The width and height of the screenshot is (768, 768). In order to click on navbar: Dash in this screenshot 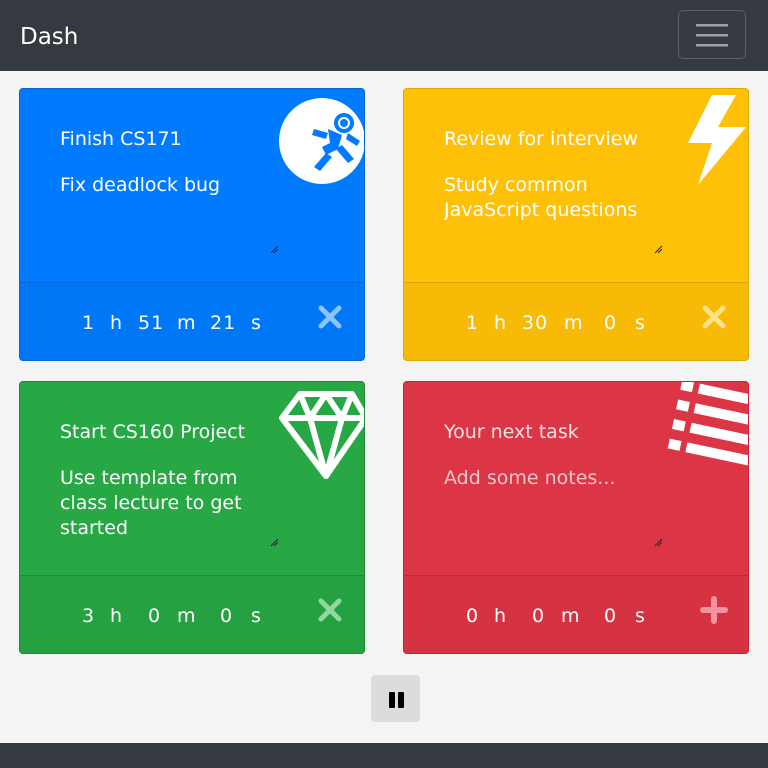, I will do `click(384, 35)`.